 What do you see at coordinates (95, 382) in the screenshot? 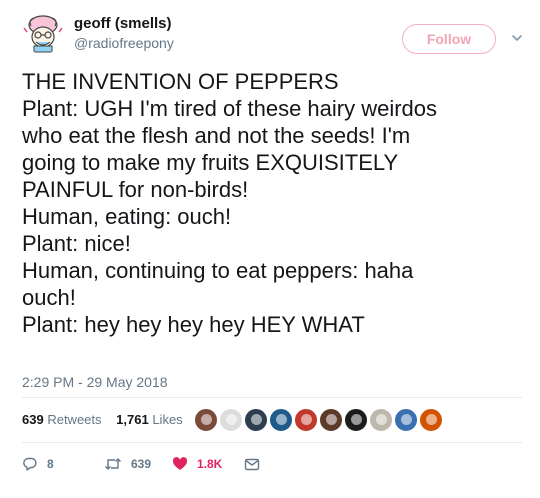
I see `tweet-timestamp: 2:29 PM - 29 May 2018` at bounding box center [95, 382].